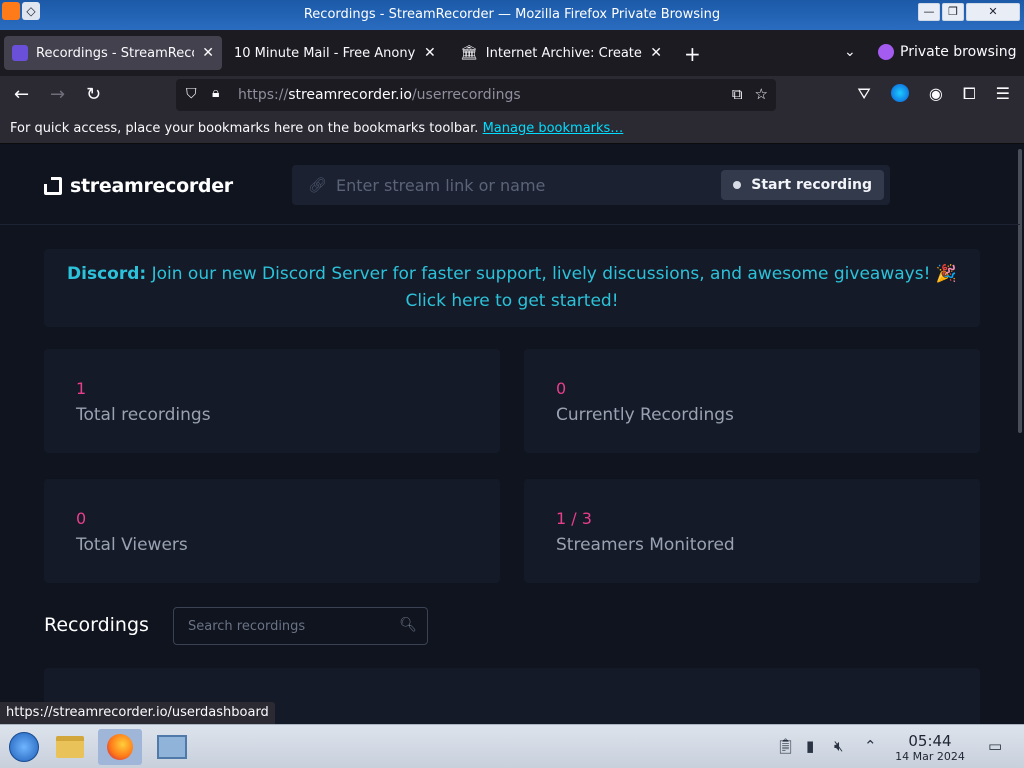 The height and width of the screenshot is (768, 1024). I want to click on extensions-icon: ⧠, so click(969, 94).